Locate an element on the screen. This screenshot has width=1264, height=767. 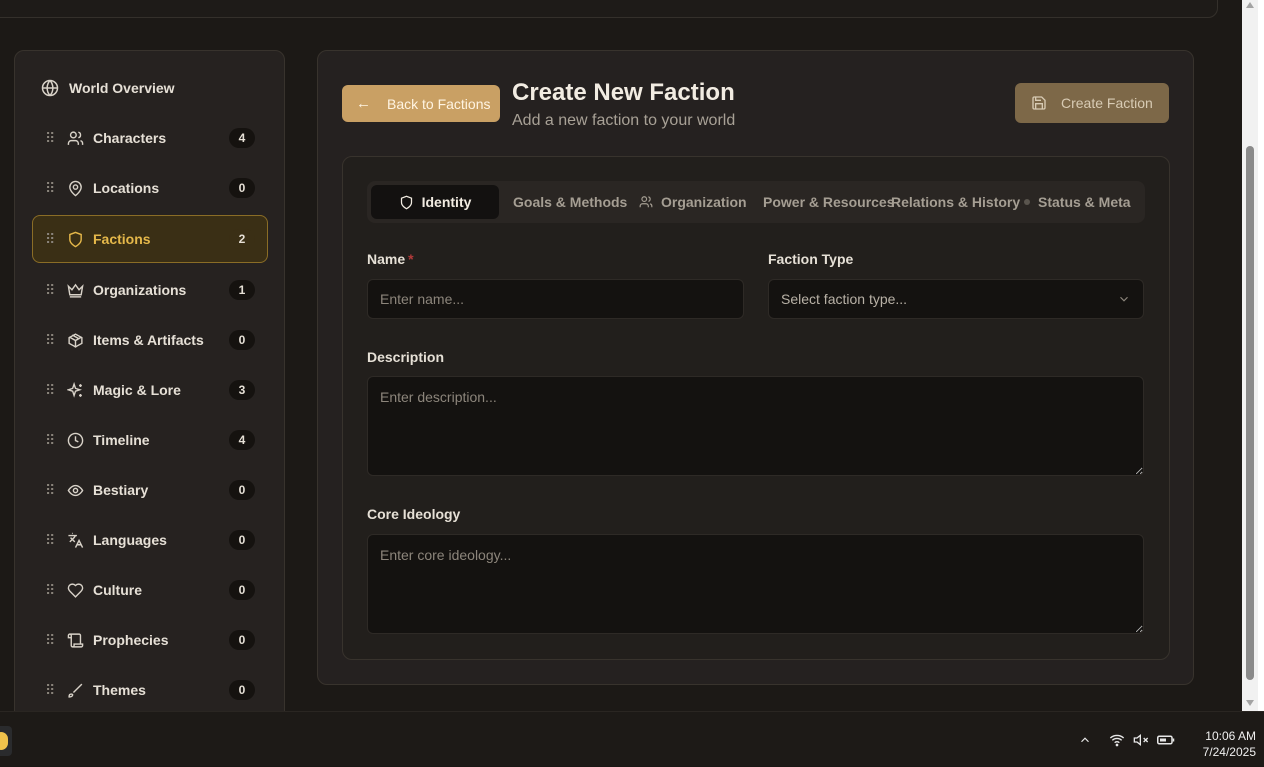
vertical-scrollbar is located at coordinates (1250, 355).